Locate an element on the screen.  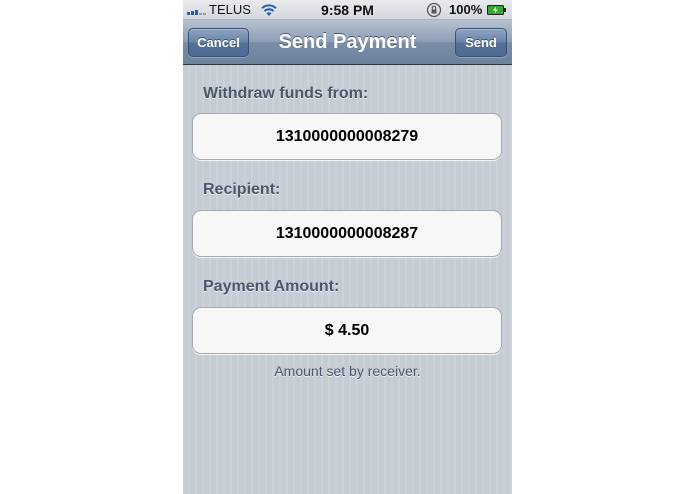
withdraw-account-field: 1310000000008279 is located at coordinates (347, 136).